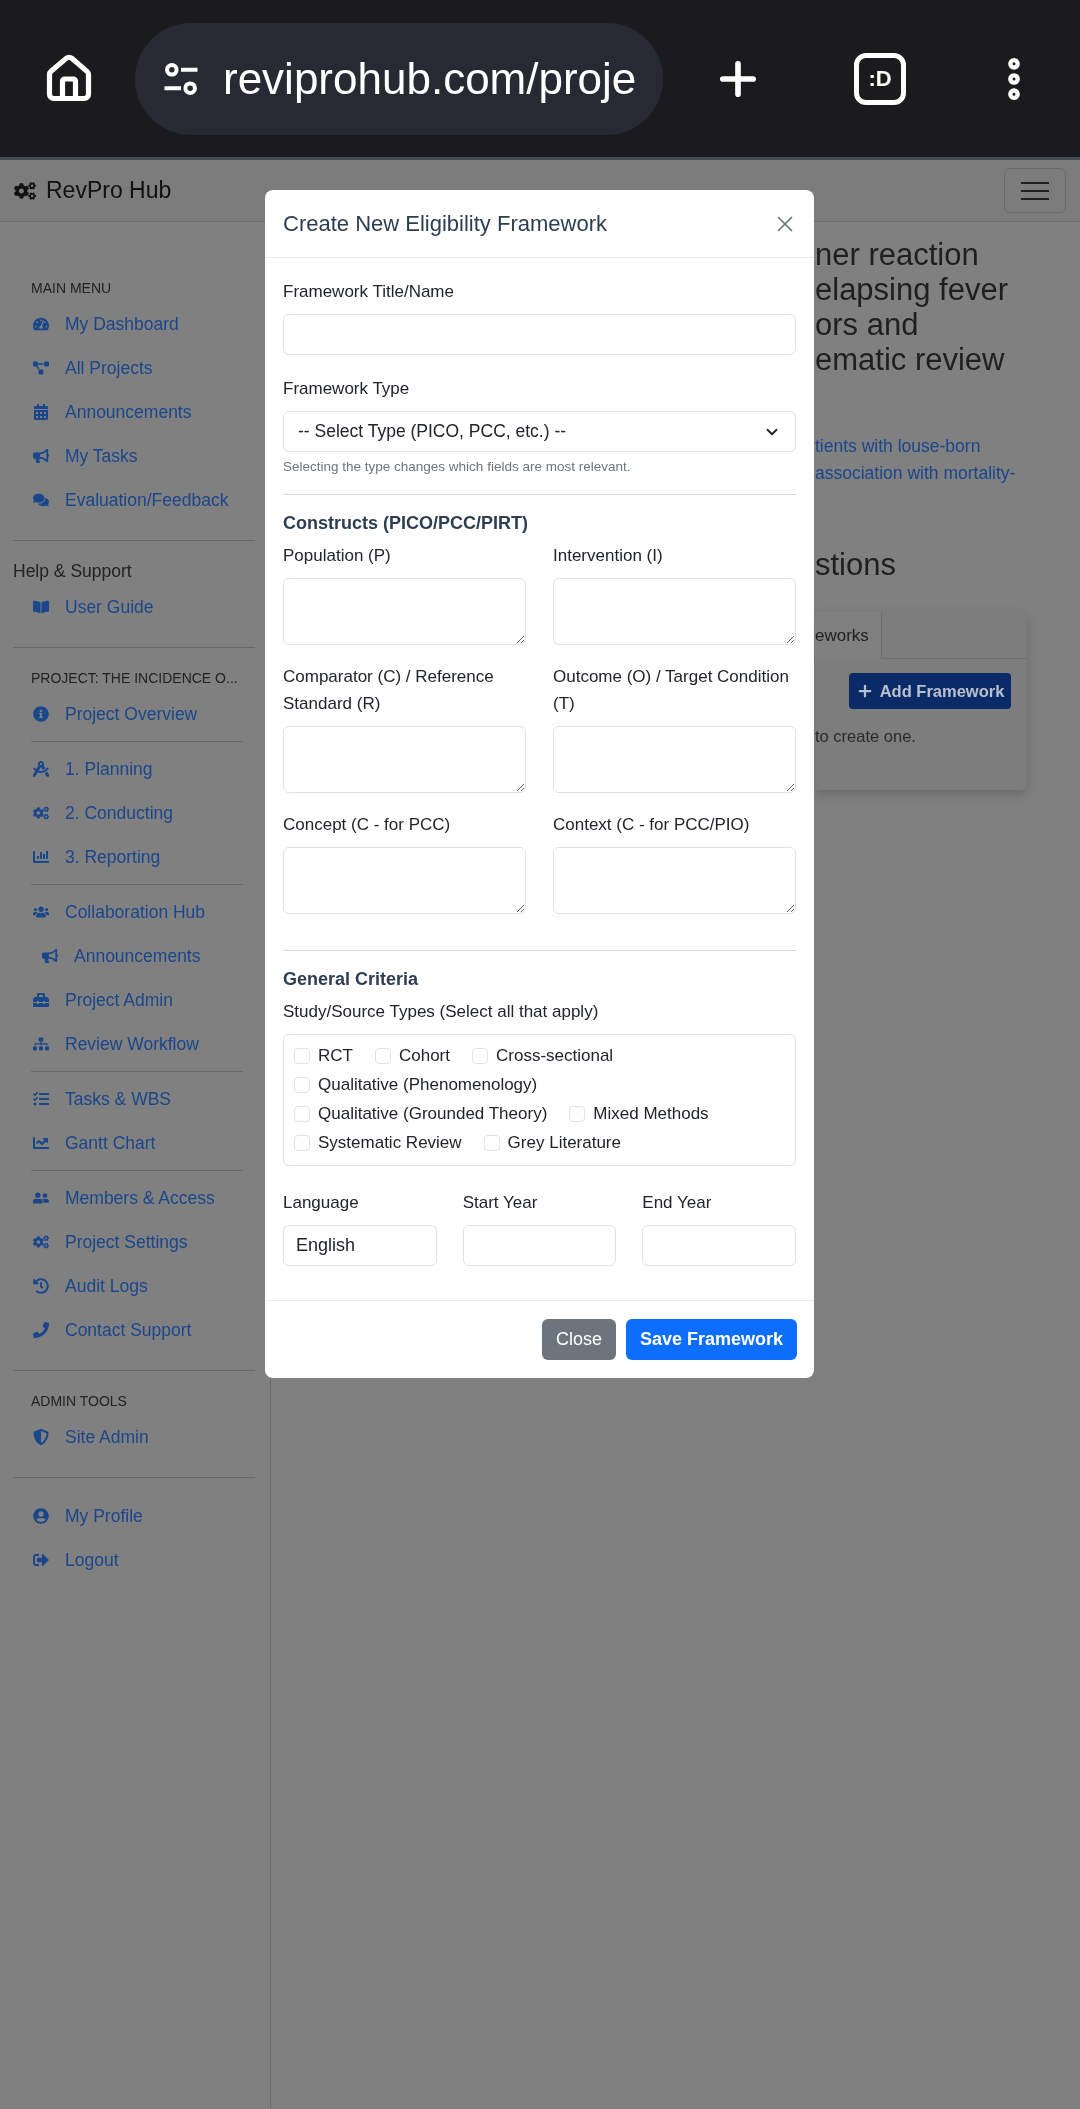  What do you see at coordinates (347, 389) in the screenshot?
I see `field-label: Framework Type` at bounding box center [347, 389].